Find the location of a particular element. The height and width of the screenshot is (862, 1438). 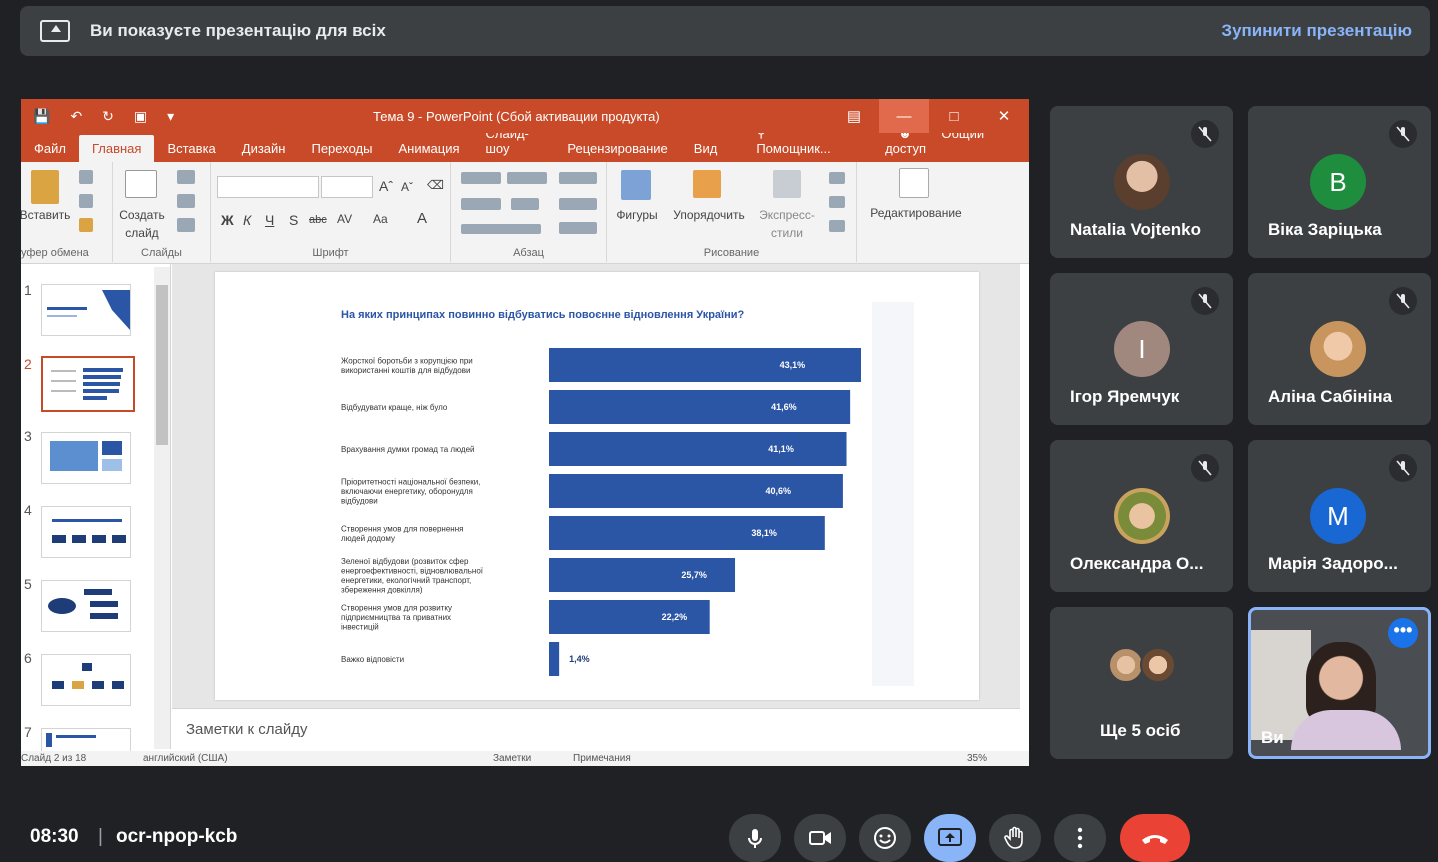

smartart-icon is located at coordinates (578, 228).